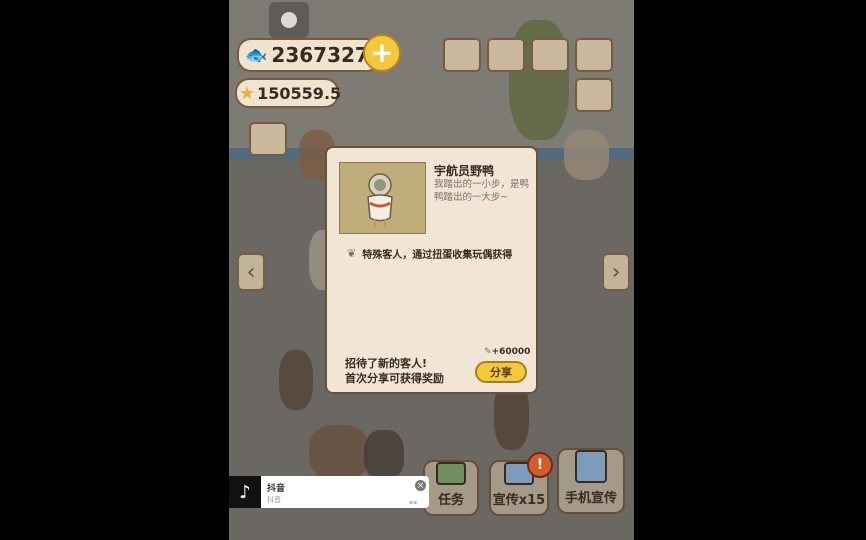  What do you see at coordinates (451, 473) in the screenshot?
I see `checklist-icon` at bounding box center [451, 473].